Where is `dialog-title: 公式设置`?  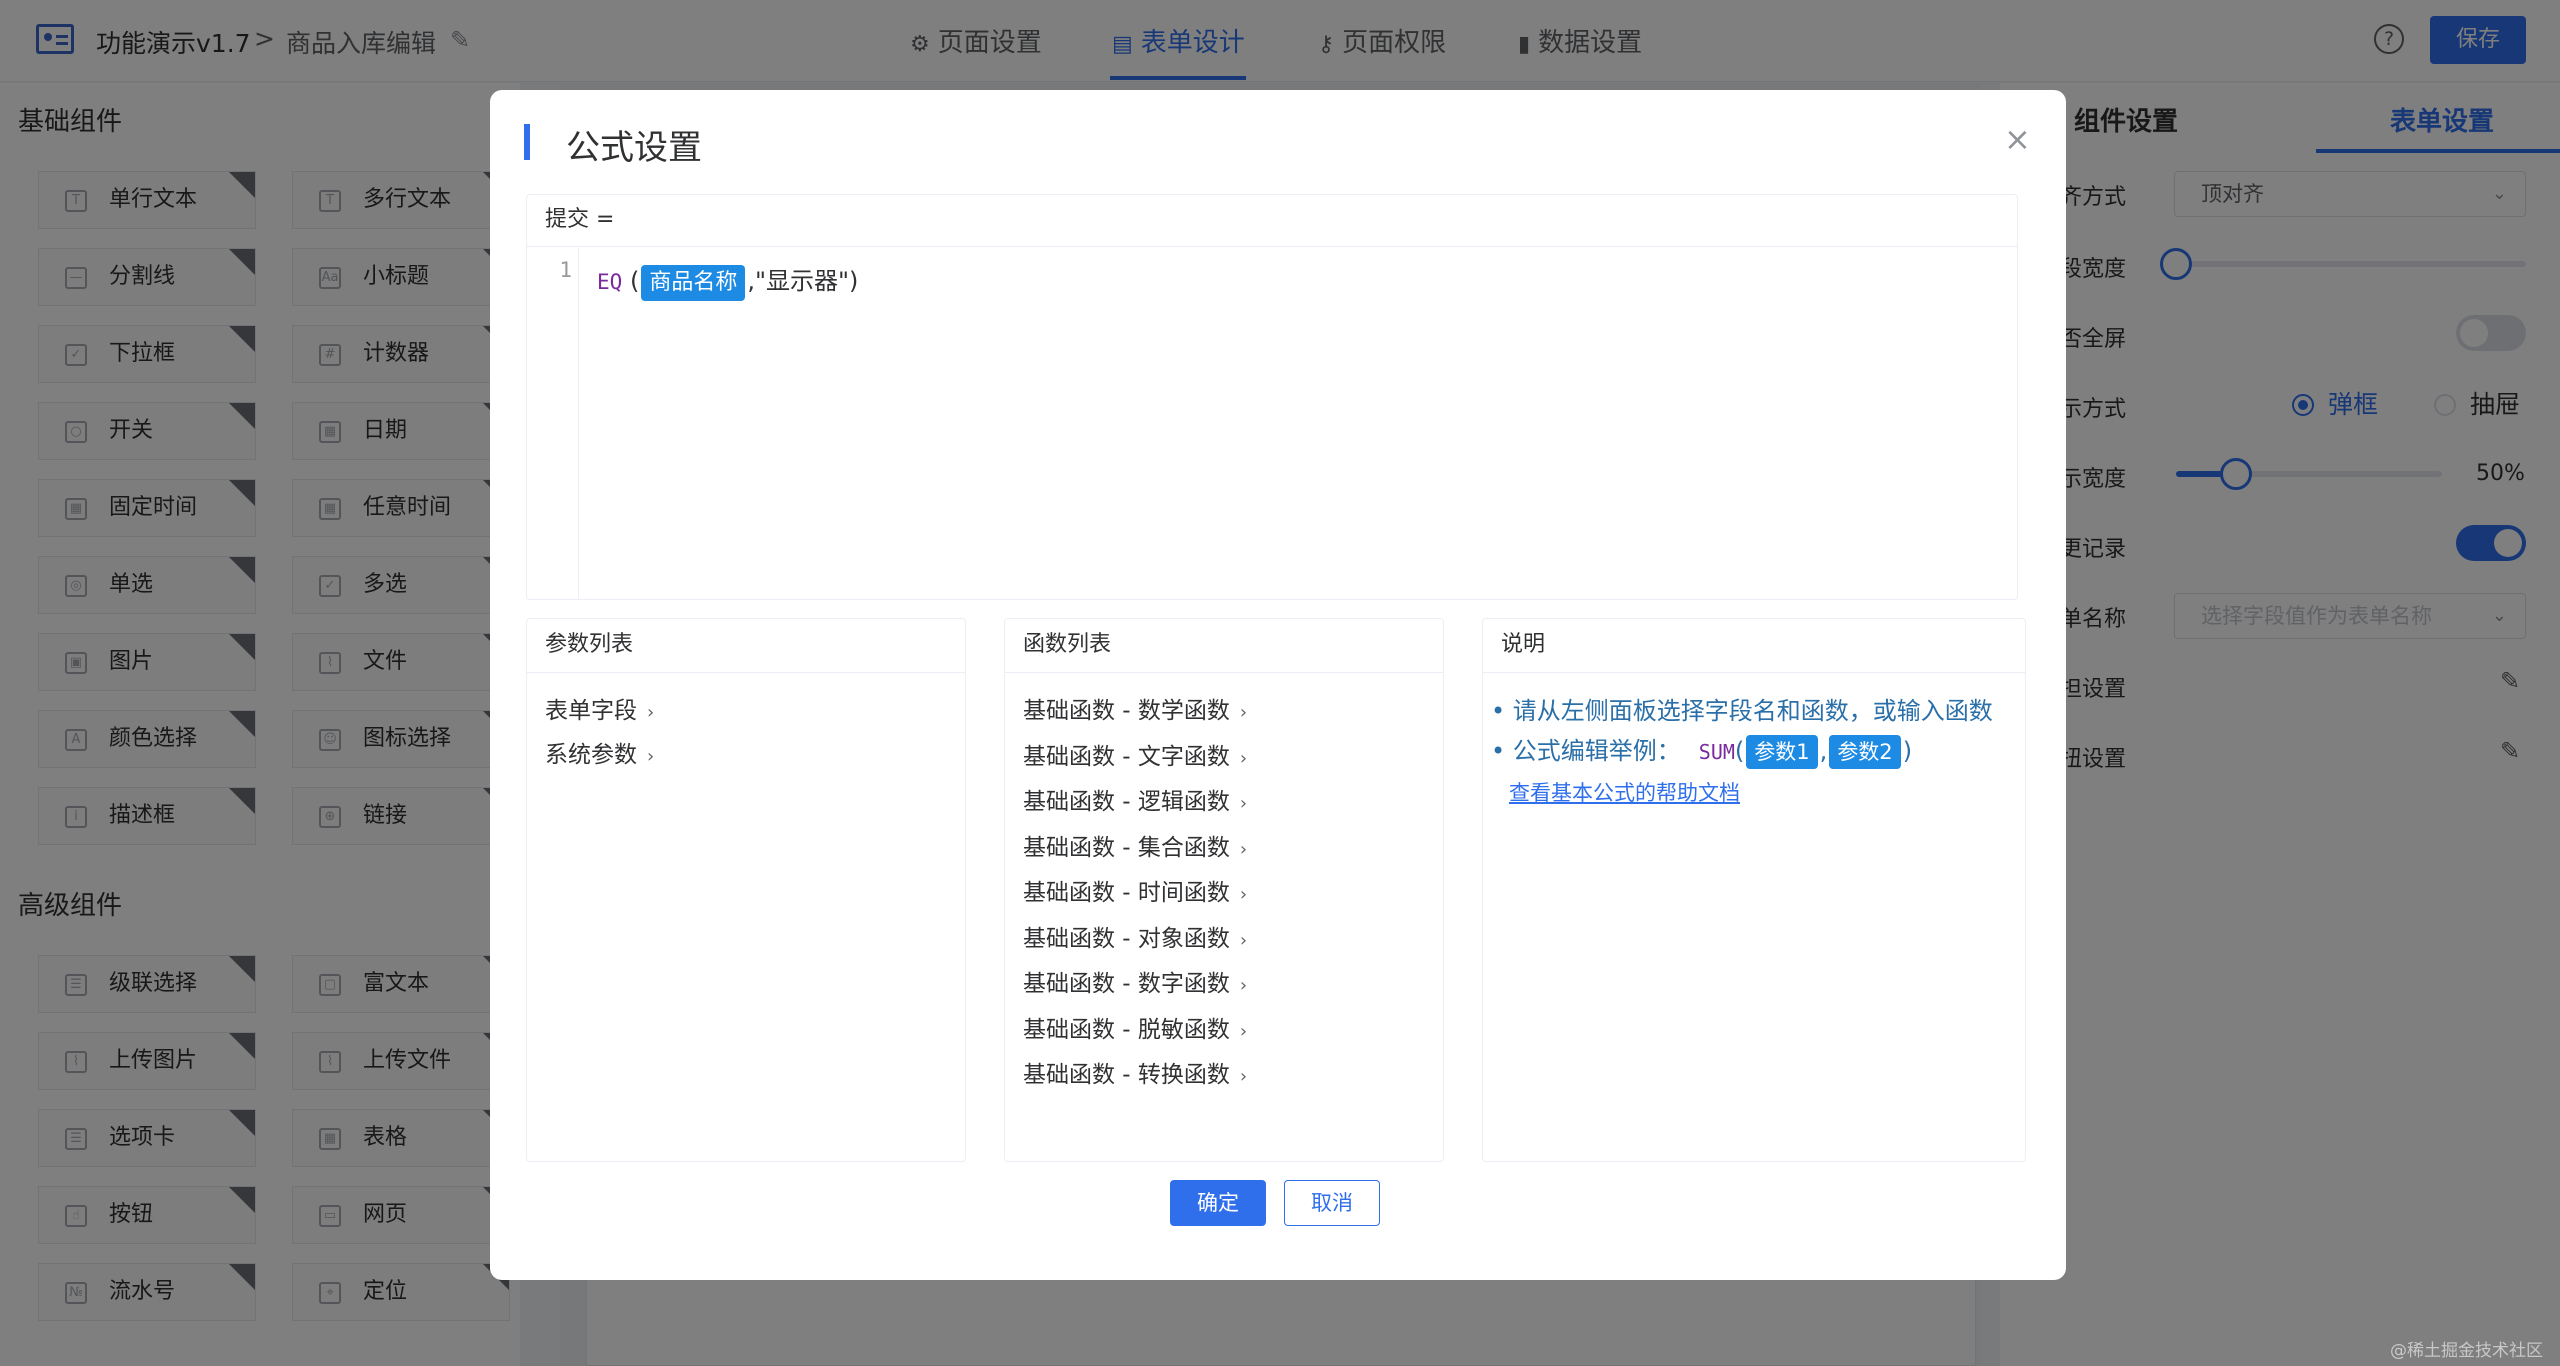 dialog-title: 公式设置 is located at coordinates (634, 148).